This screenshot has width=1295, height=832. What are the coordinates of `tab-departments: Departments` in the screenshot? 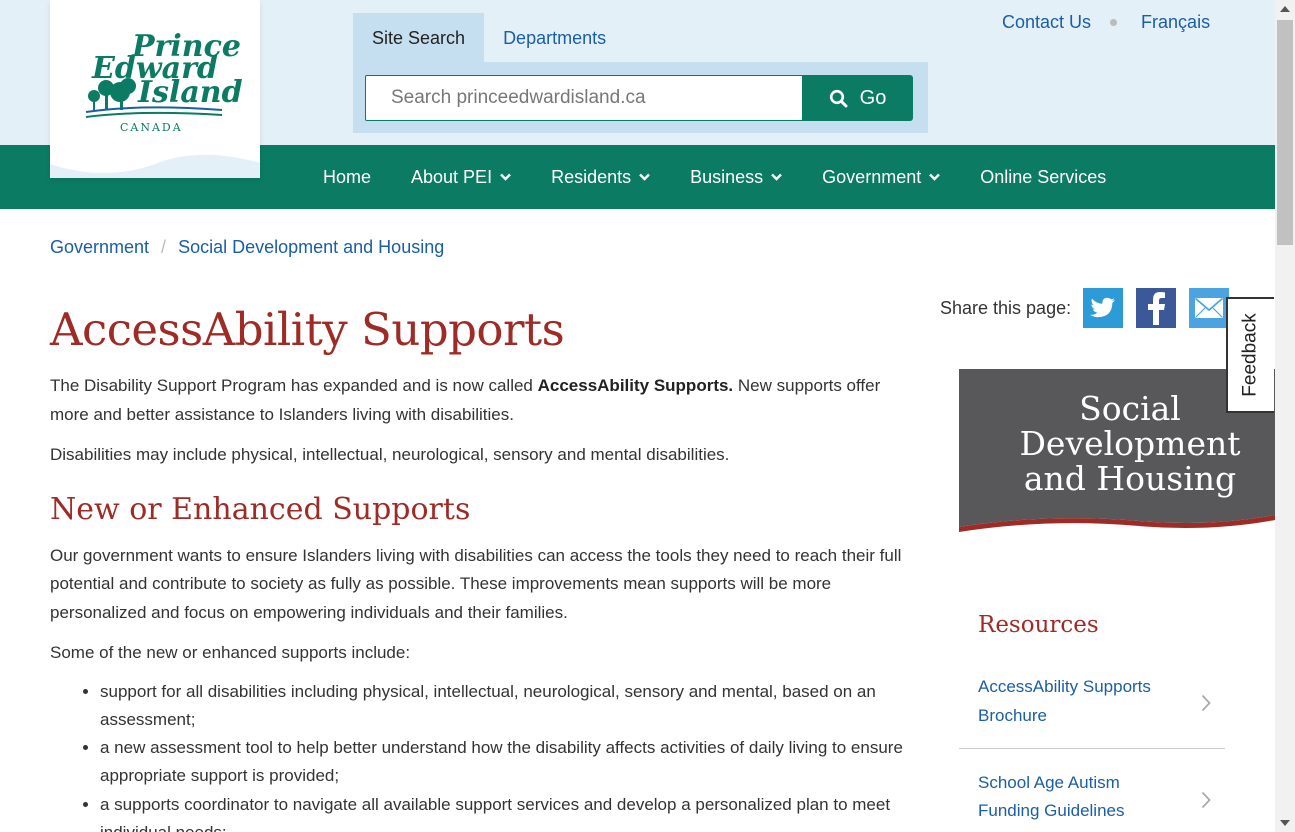 It's located at (554, 38).